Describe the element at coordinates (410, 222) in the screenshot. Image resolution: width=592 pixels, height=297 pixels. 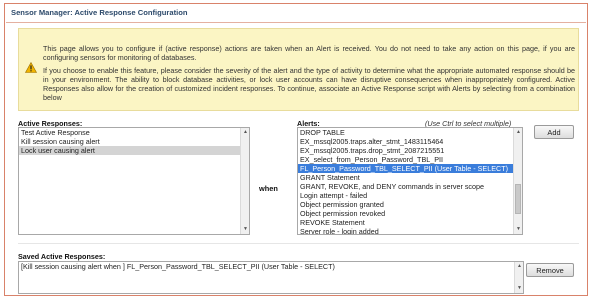
I see `alert-option: REVOKE Statement` at that location.